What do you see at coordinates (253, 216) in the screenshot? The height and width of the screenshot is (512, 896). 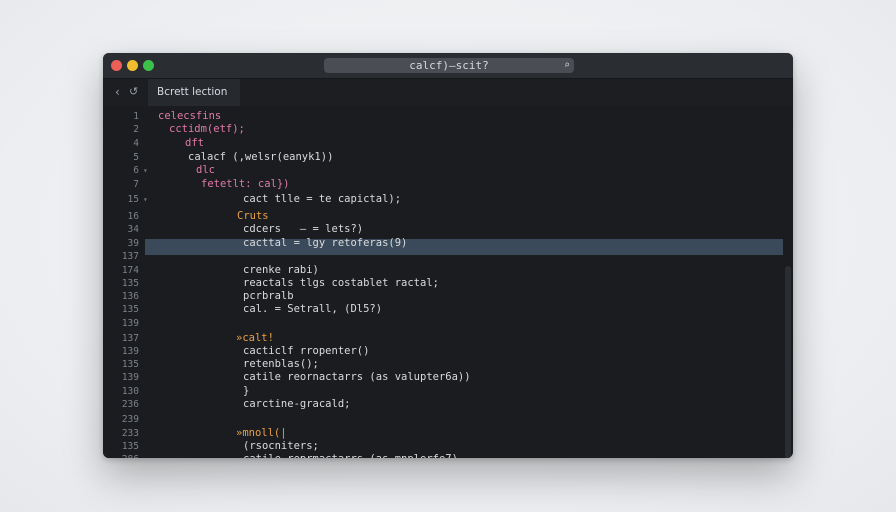 I see `code-text: Cruts` at bounding box center [253, 216].